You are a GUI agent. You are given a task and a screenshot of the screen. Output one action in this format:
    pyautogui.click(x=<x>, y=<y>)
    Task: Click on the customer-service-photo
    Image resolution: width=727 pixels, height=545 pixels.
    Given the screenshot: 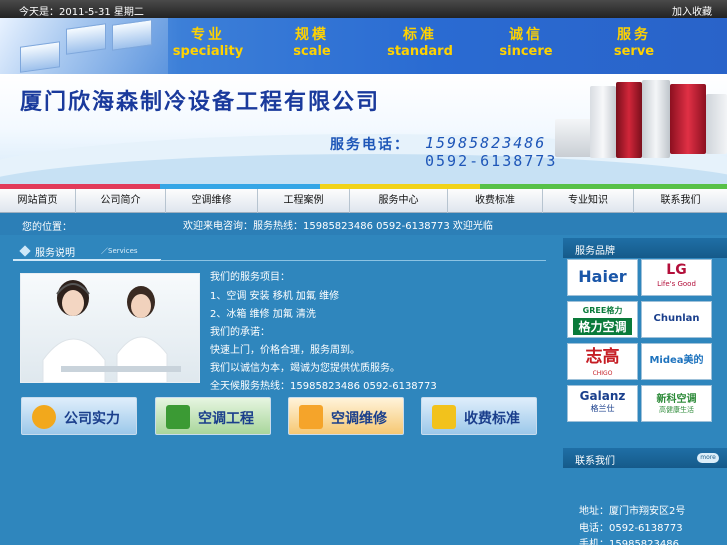 What is the action you would take?
    pyautogui.click(x=110, y=328)
    